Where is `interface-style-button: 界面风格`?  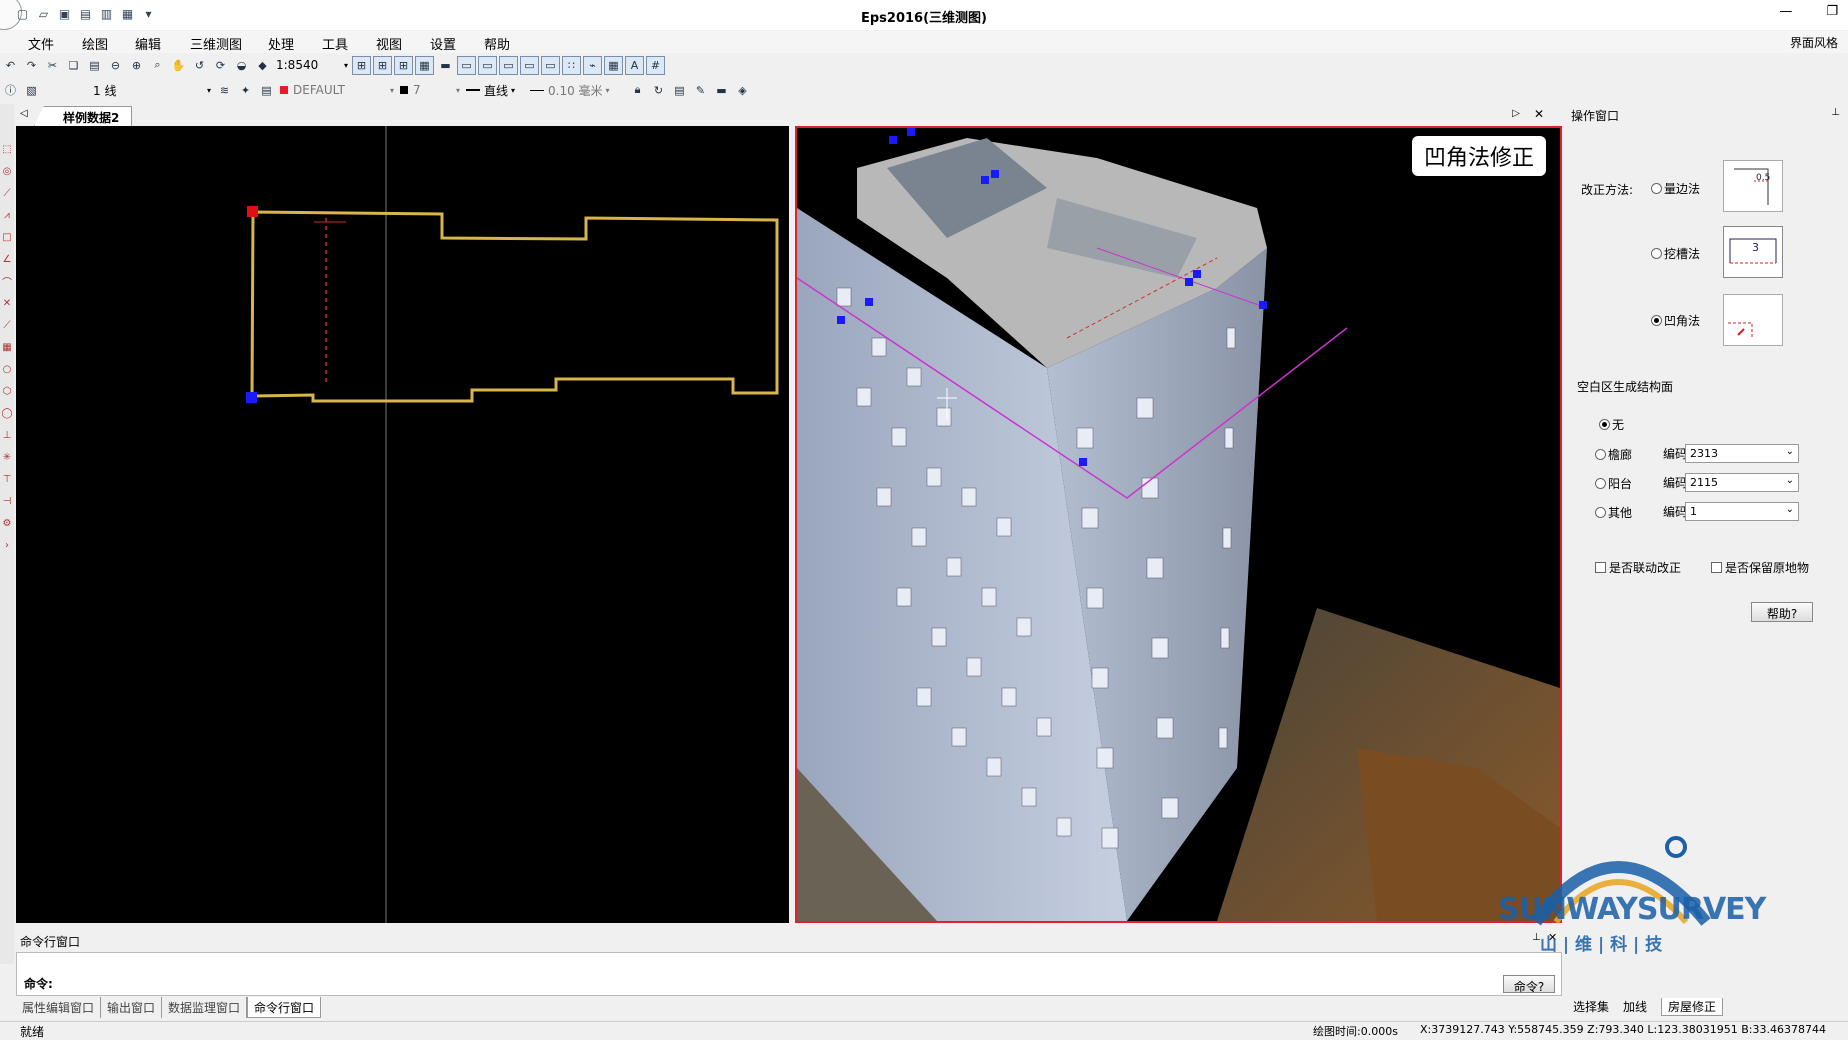
interface-style-button: 界面风格 is located at coordinates (1814, 42).